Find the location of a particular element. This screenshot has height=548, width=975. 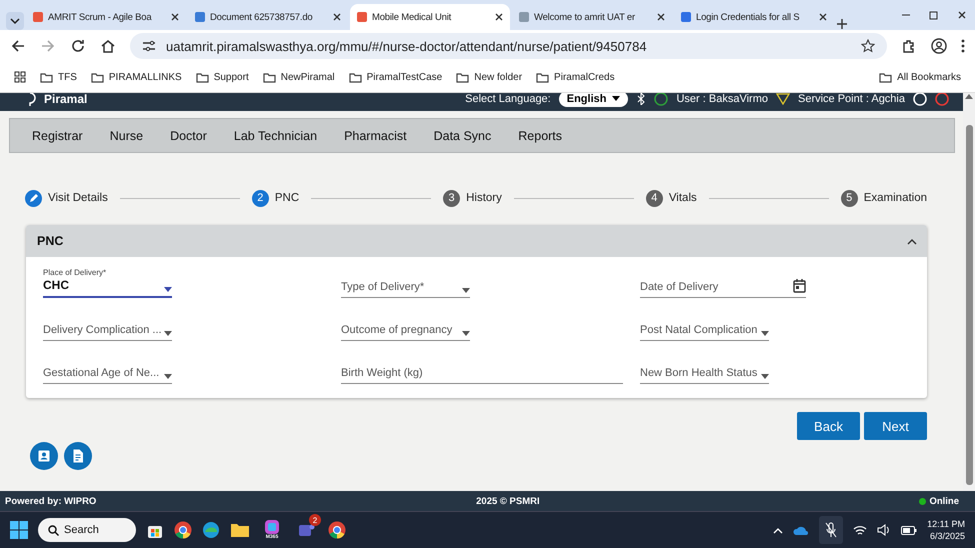

taskbar-search: Search is located at coordinates (87, 530).